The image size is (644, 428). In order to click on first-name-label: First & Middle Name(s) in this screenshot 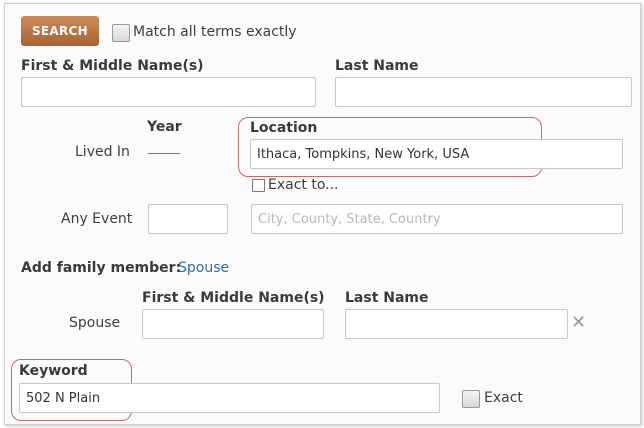, I will do `click(112, 66)`.